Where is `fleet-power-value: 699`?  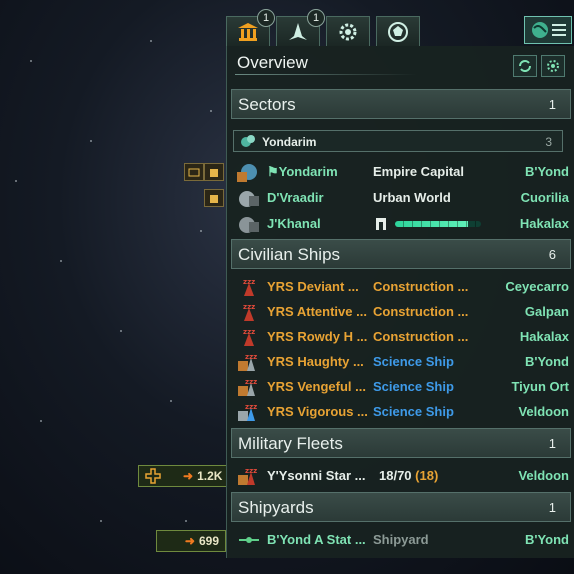 fleet-power-value: 699 is located at coordinates (208, 541).